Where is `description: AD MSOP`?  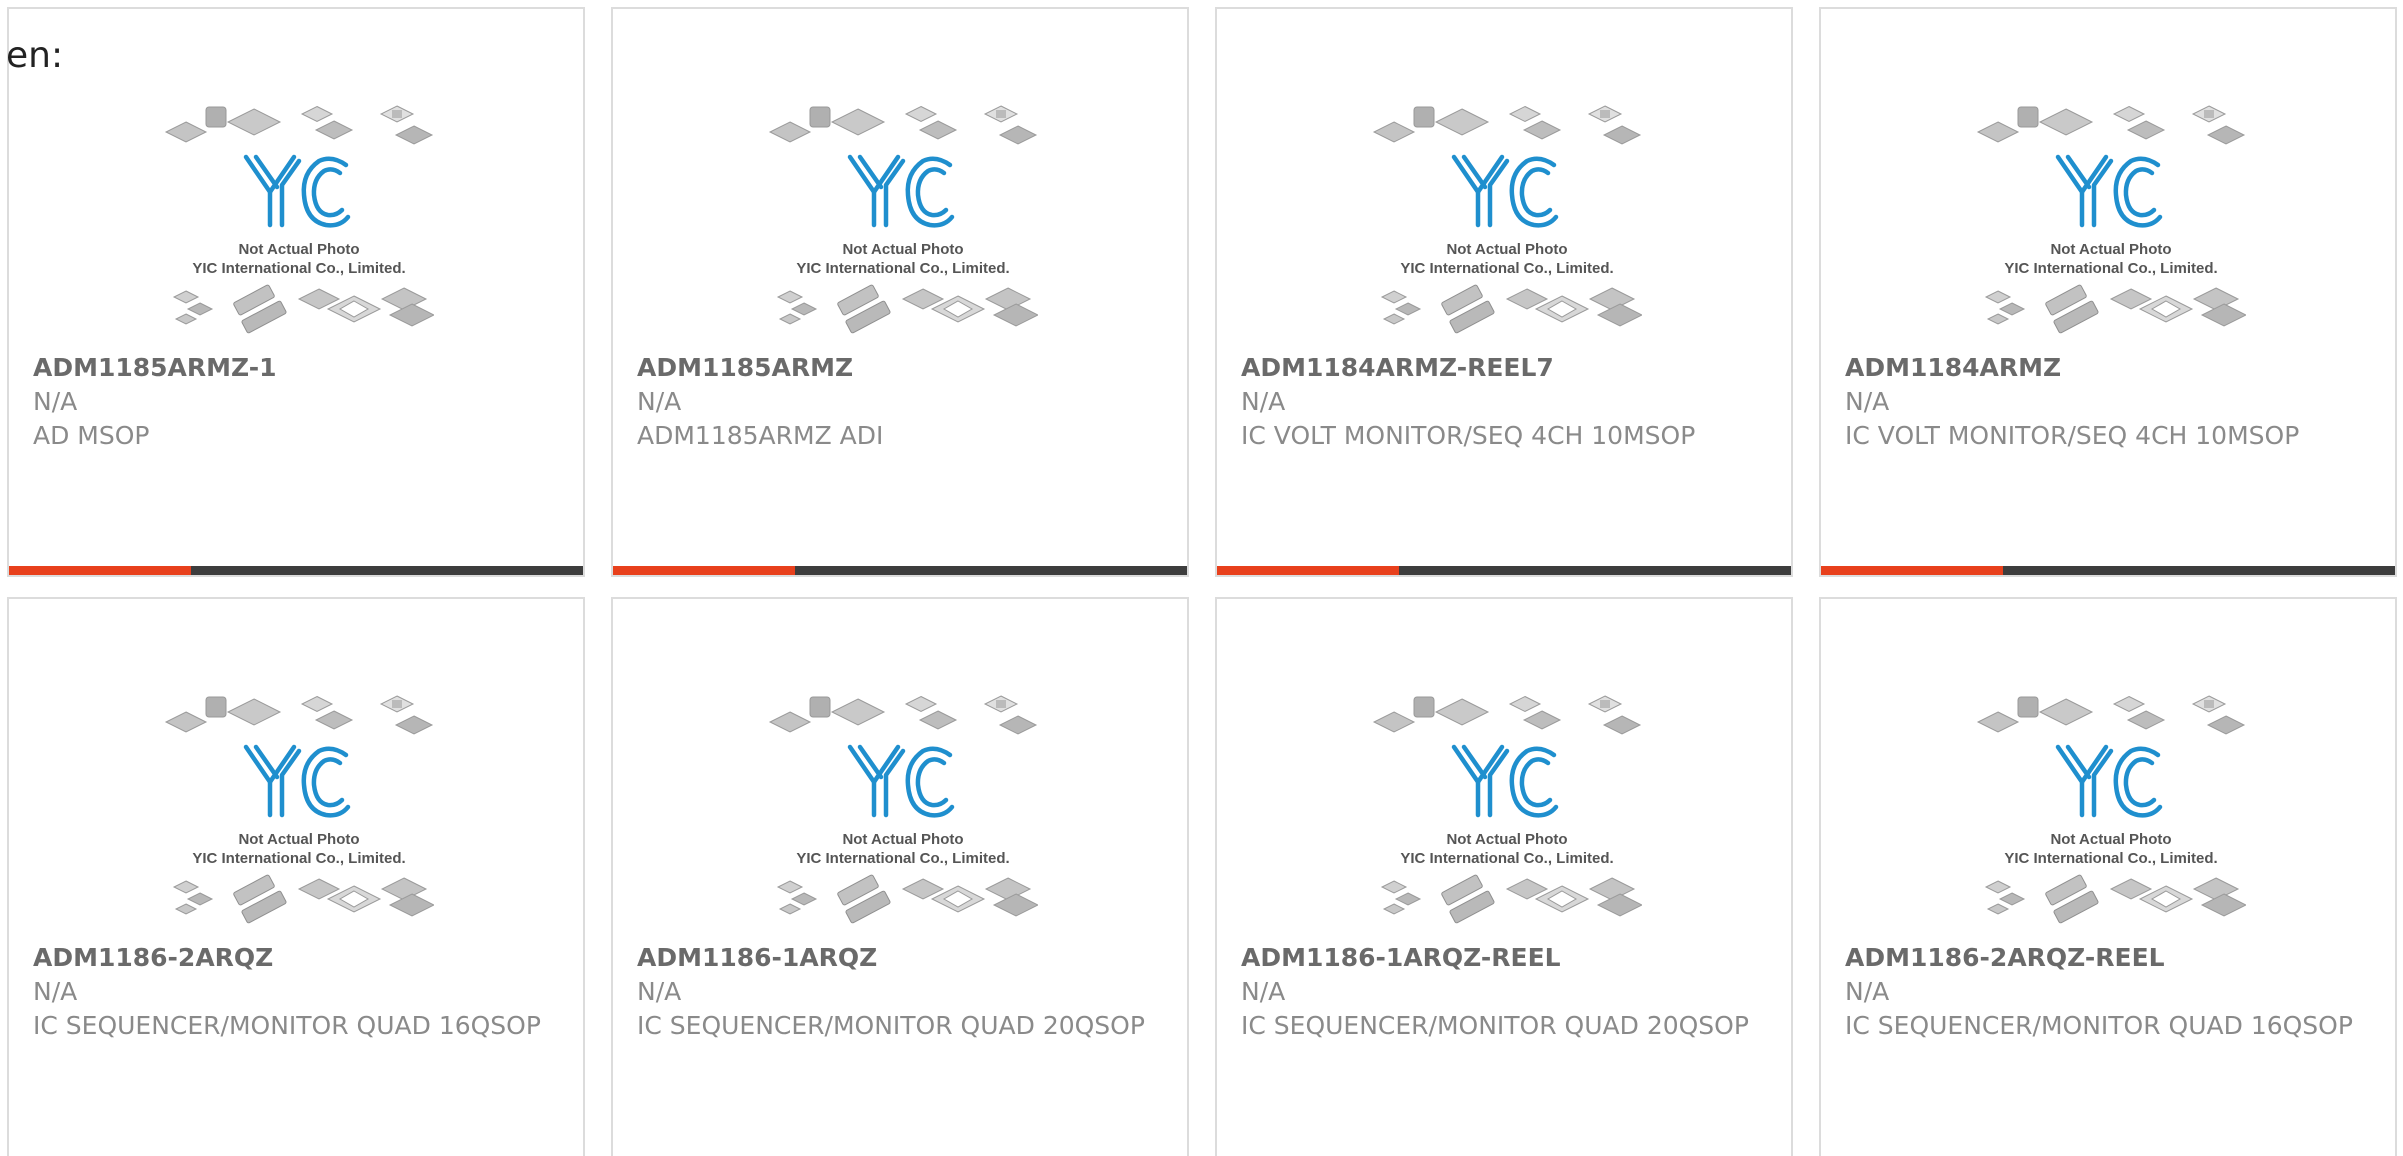
description: AD MSOP is located at coordinates (91, 435).